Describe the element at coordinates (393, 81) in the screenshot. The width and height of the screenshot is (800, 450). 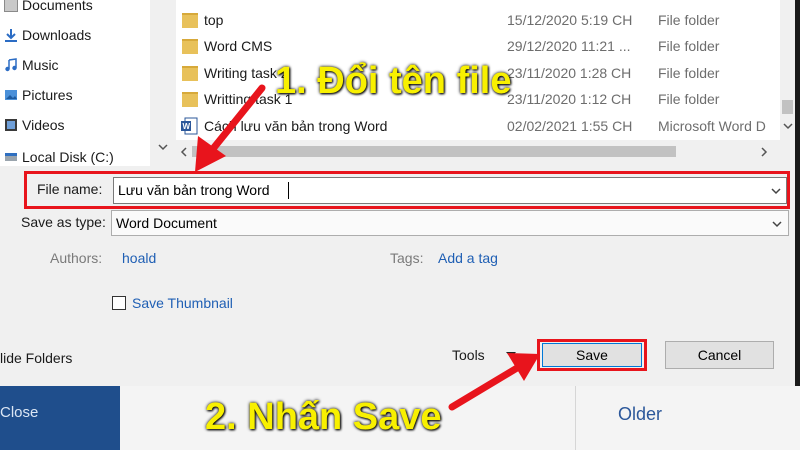
I see `annotation-step-1: 1. Đổi tên file` at that location.